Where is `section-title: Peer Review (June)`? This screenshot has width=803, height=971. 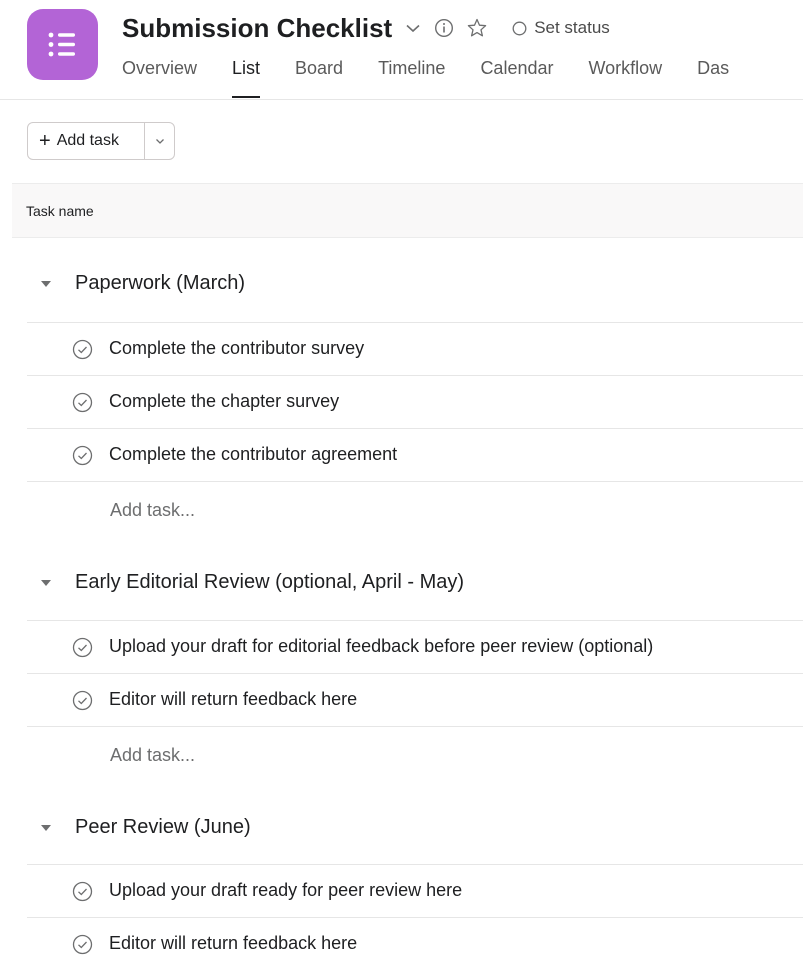
section-title: Peer Review (June) is located at coordinates (163, 827).